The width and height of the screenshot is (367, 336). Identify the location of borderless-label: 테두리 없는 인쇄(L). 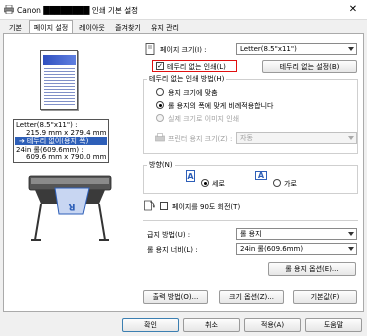
(196, 67).